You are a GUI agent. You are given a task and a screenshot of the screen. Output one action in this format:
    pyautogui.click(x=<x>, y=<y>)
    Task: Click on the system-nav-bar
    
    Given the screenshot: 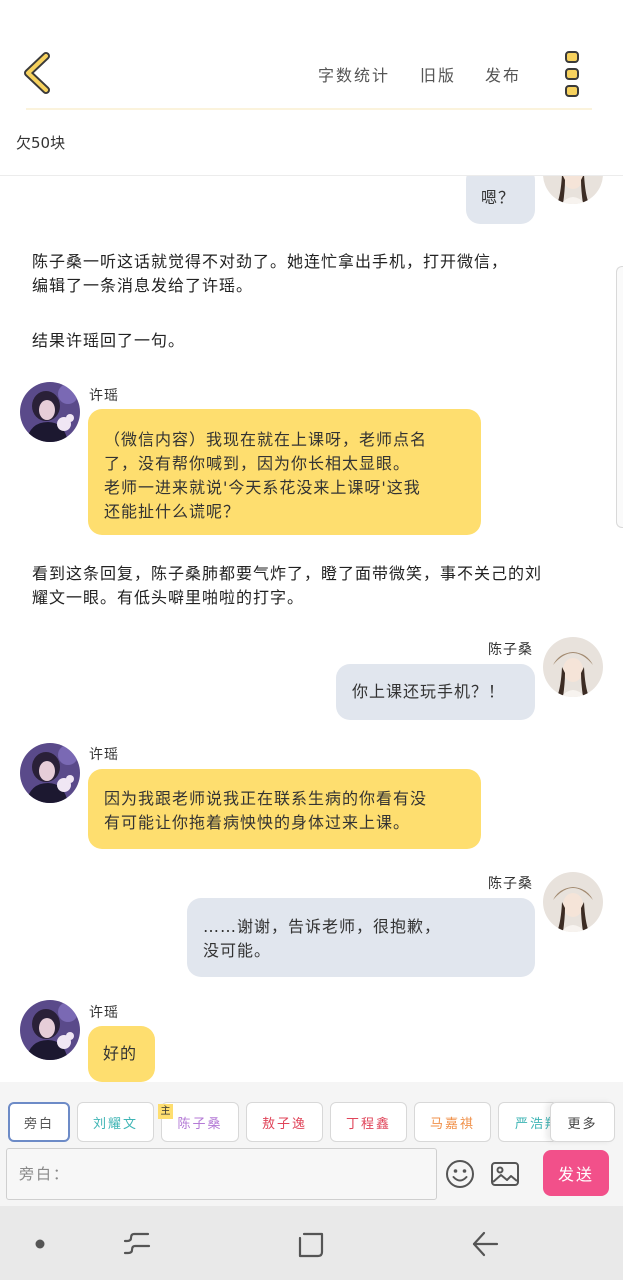 What is the action you would take?
    pyautogui.click(x=311, y=1243)
    